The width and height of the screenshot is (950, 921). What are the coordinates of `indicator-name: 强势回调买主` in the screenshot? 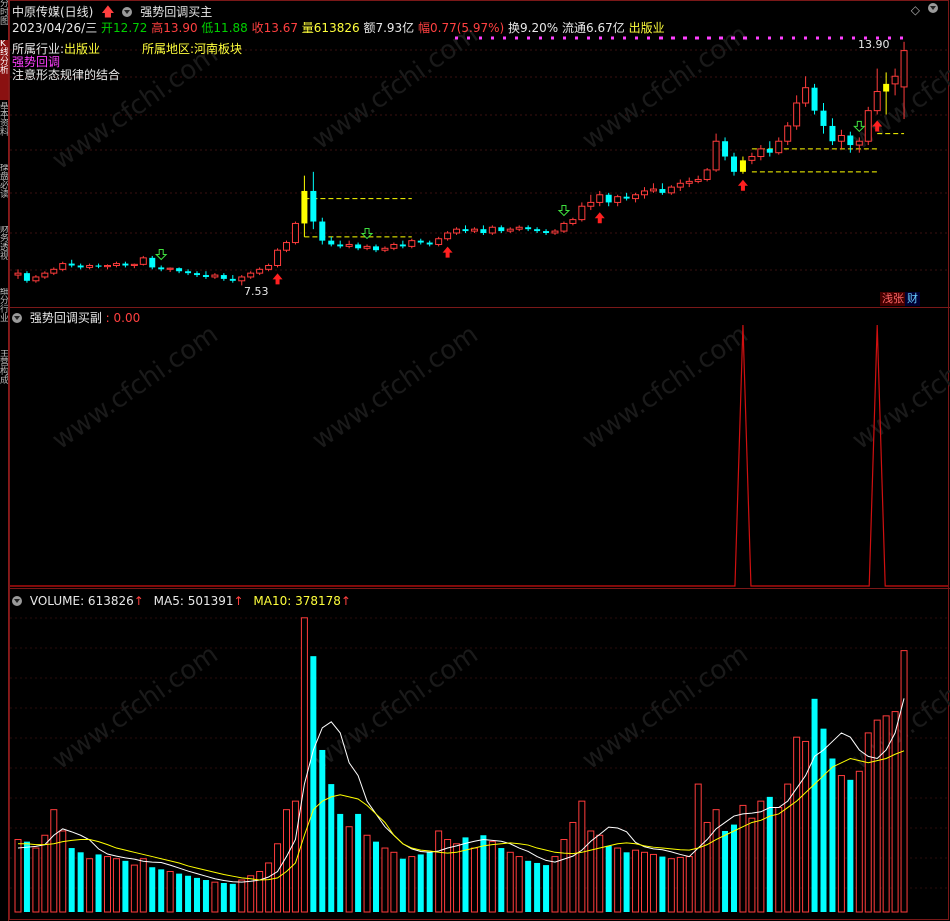 It's located at (176, 12).